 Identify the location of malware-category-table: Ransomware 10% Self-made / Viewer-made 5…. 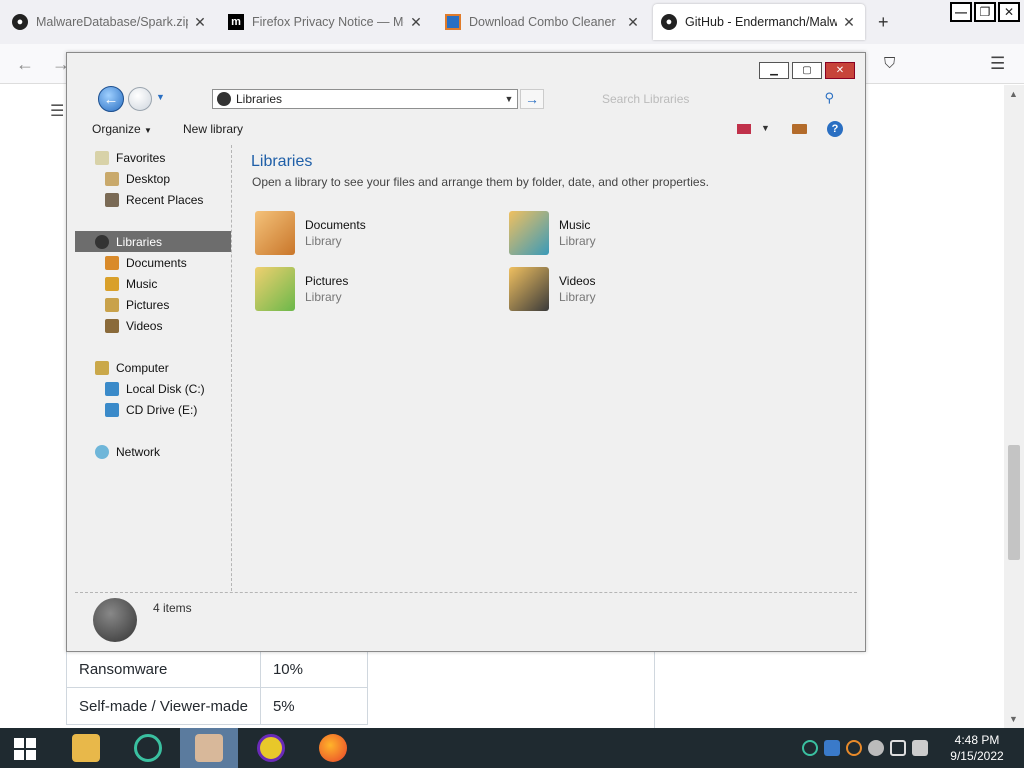
(217, 687).